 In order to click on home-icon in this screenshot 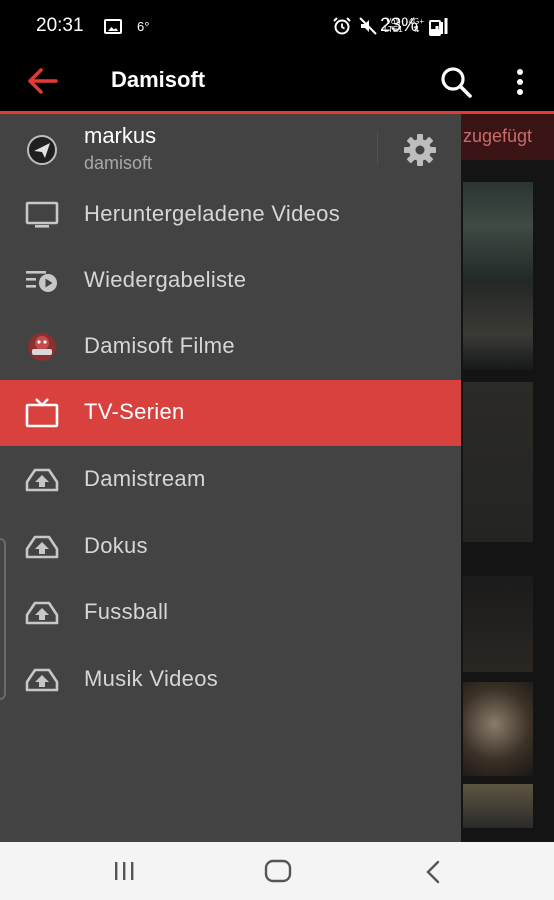, I will do `click(278, 871)`.